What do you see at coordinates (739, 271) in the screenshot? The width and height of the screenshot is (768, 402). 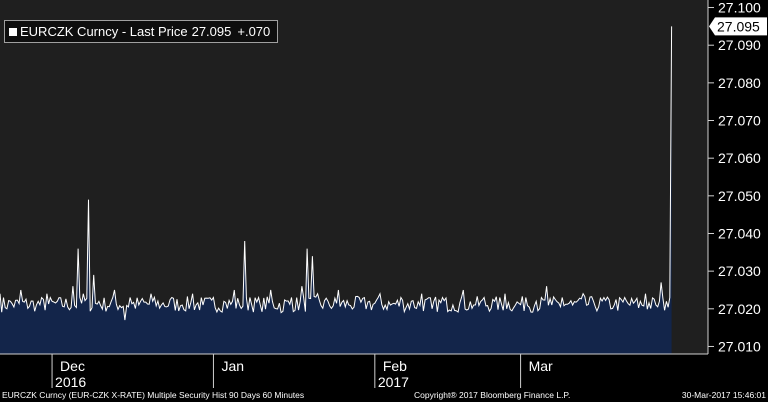 I see `y-tick-label: 27.030` at bounding box center [739, 271].